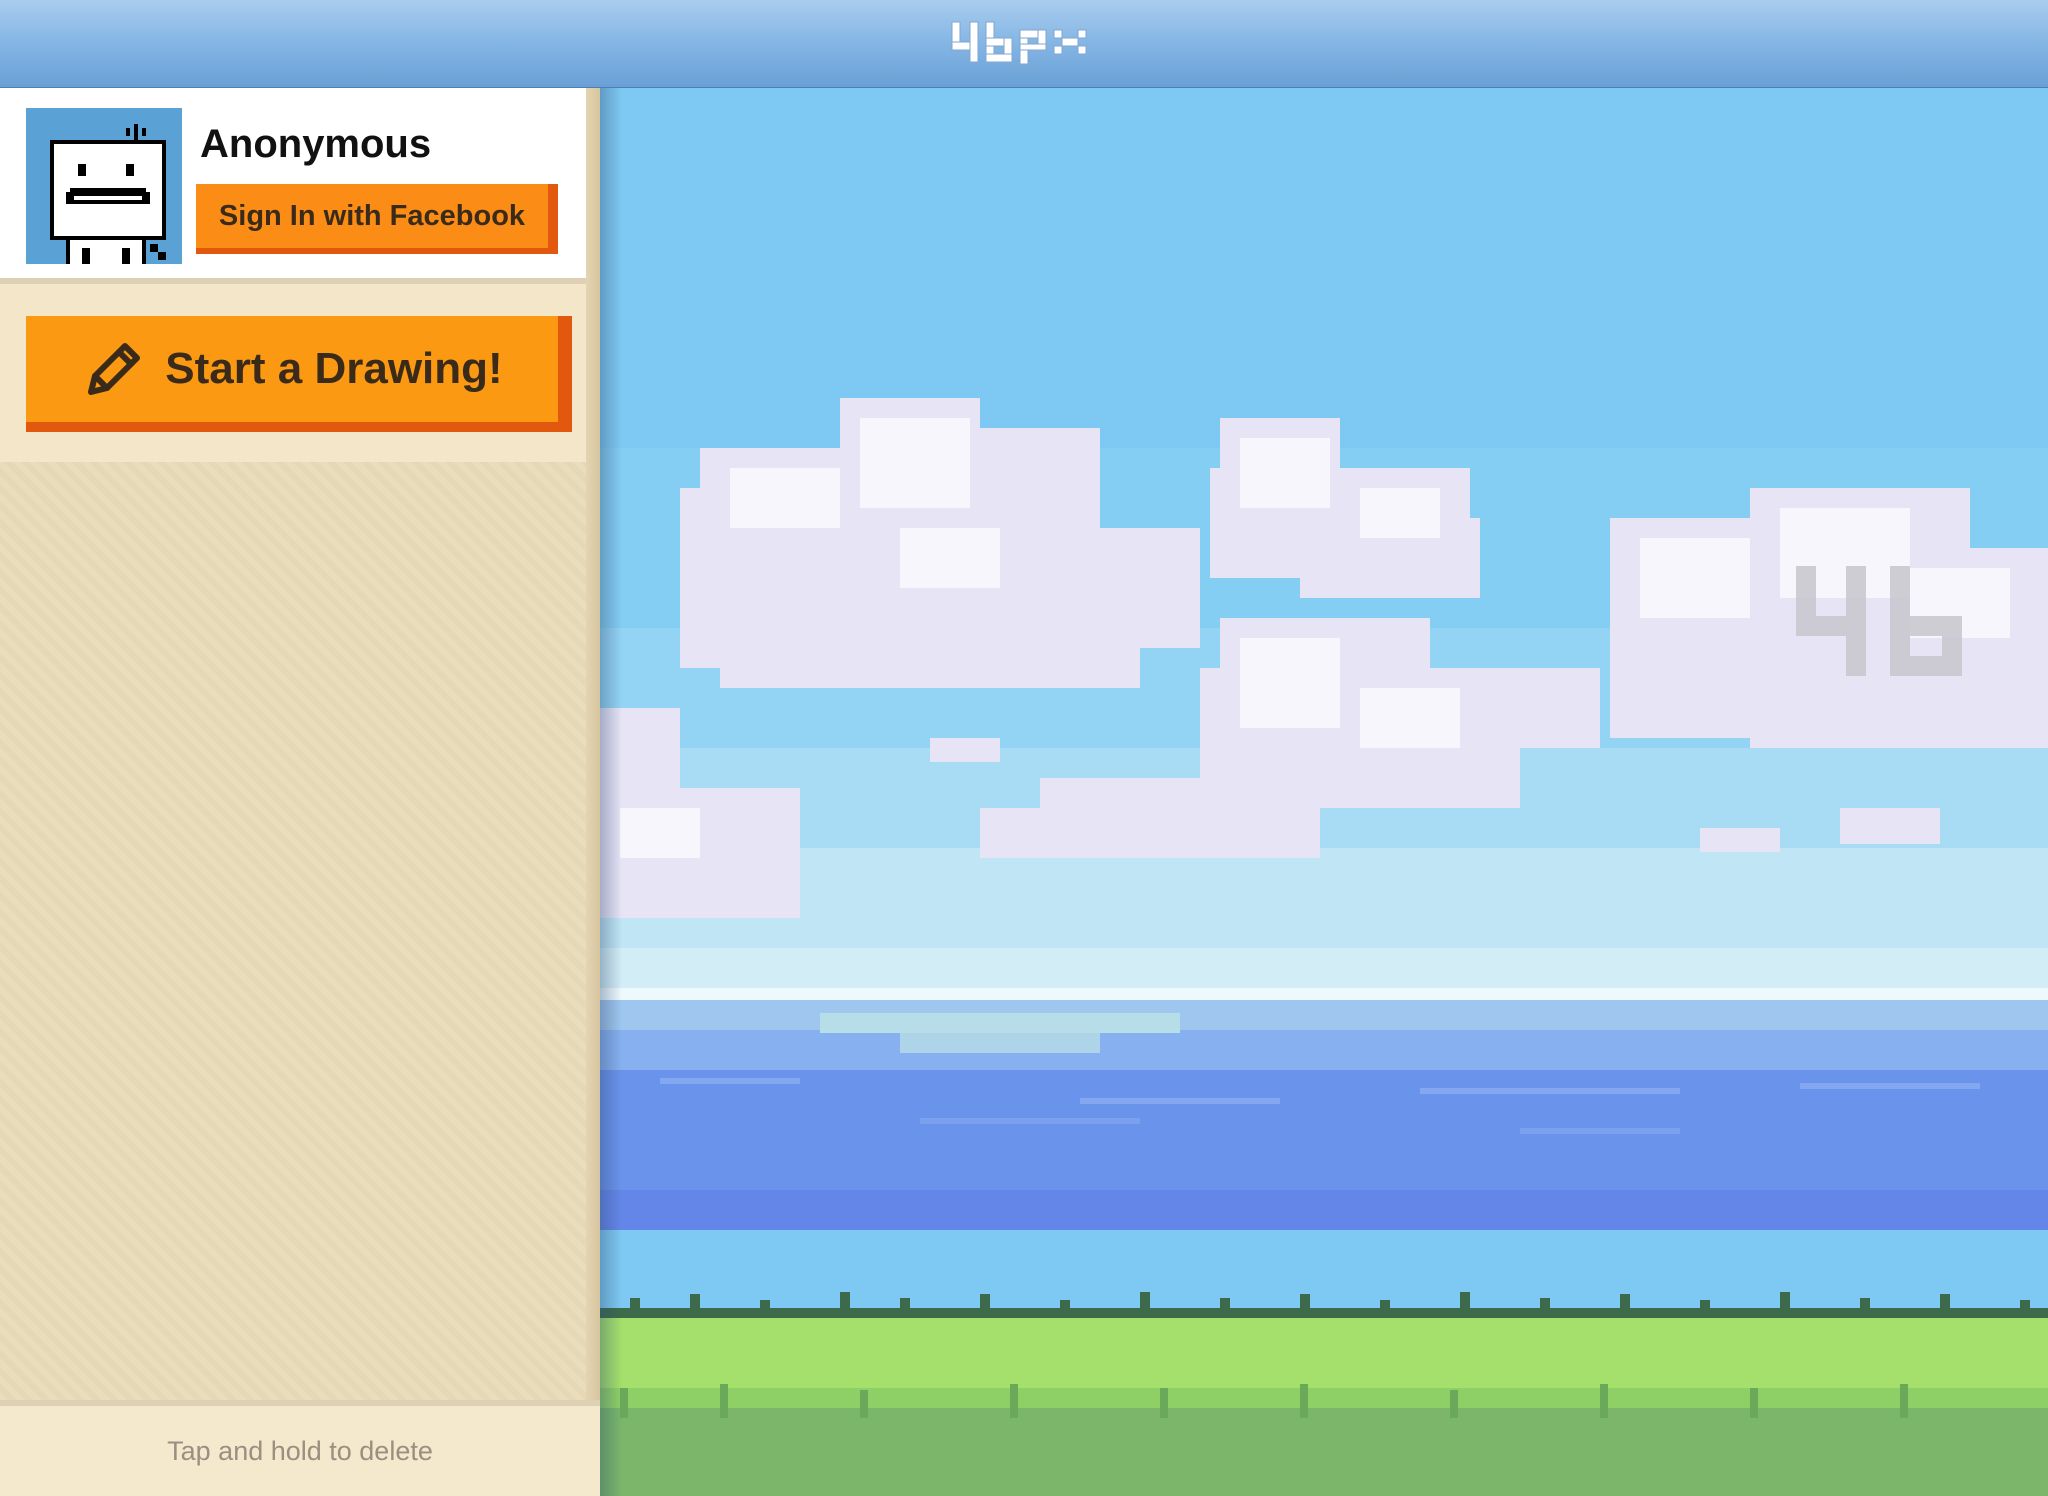 The image size is (2048, 1496). I want to click on pixel-robot-avatar-icon, so click(104, 186).